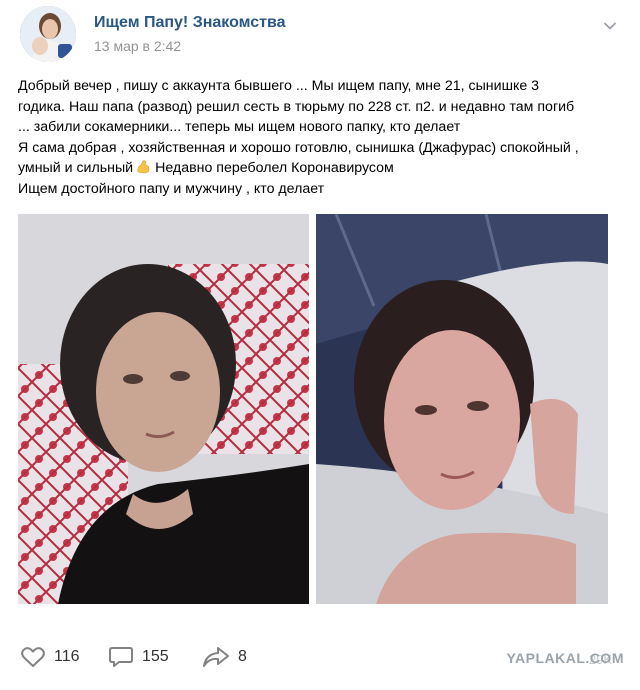 This screenshot has height=690, width=640. I want to click on avatar, so click(48, 34).